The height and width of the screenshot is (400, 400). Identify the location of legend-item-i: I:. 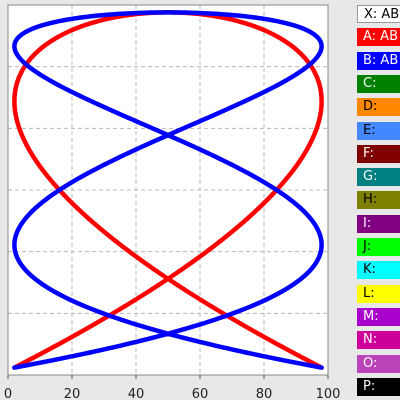
(378, 223).